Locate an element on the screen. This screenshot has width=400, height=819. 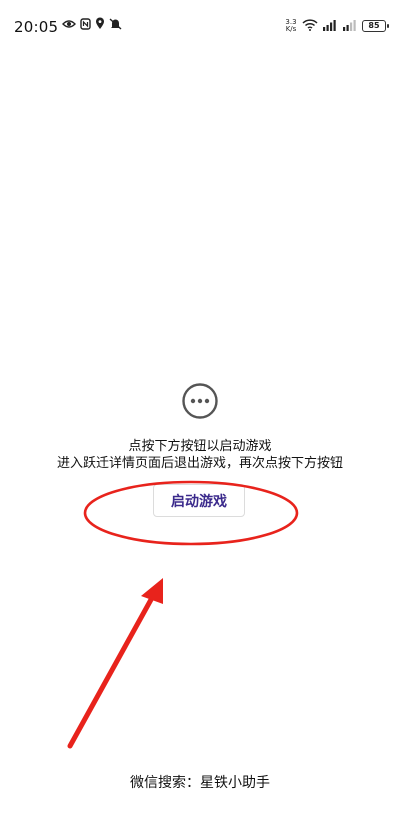
annotation-arrow-line is located at coordinates (111, 671).